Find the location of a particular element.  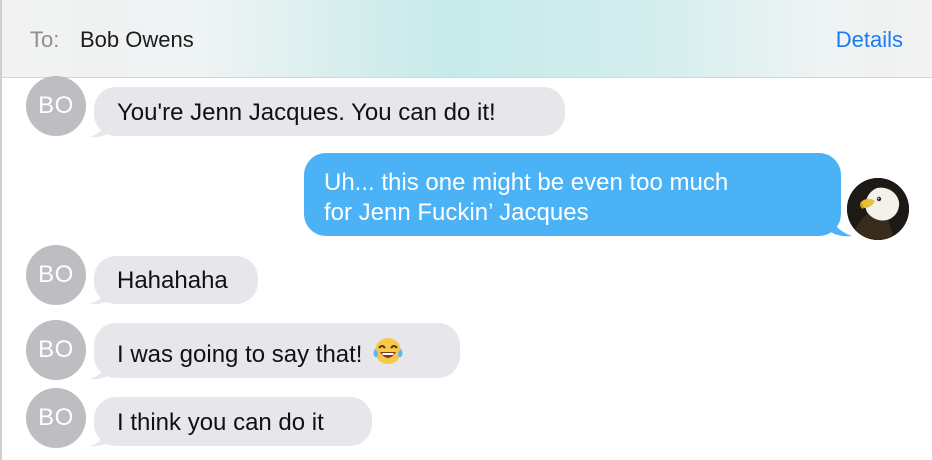

eagle-icon is located at coordinates (878, 209).